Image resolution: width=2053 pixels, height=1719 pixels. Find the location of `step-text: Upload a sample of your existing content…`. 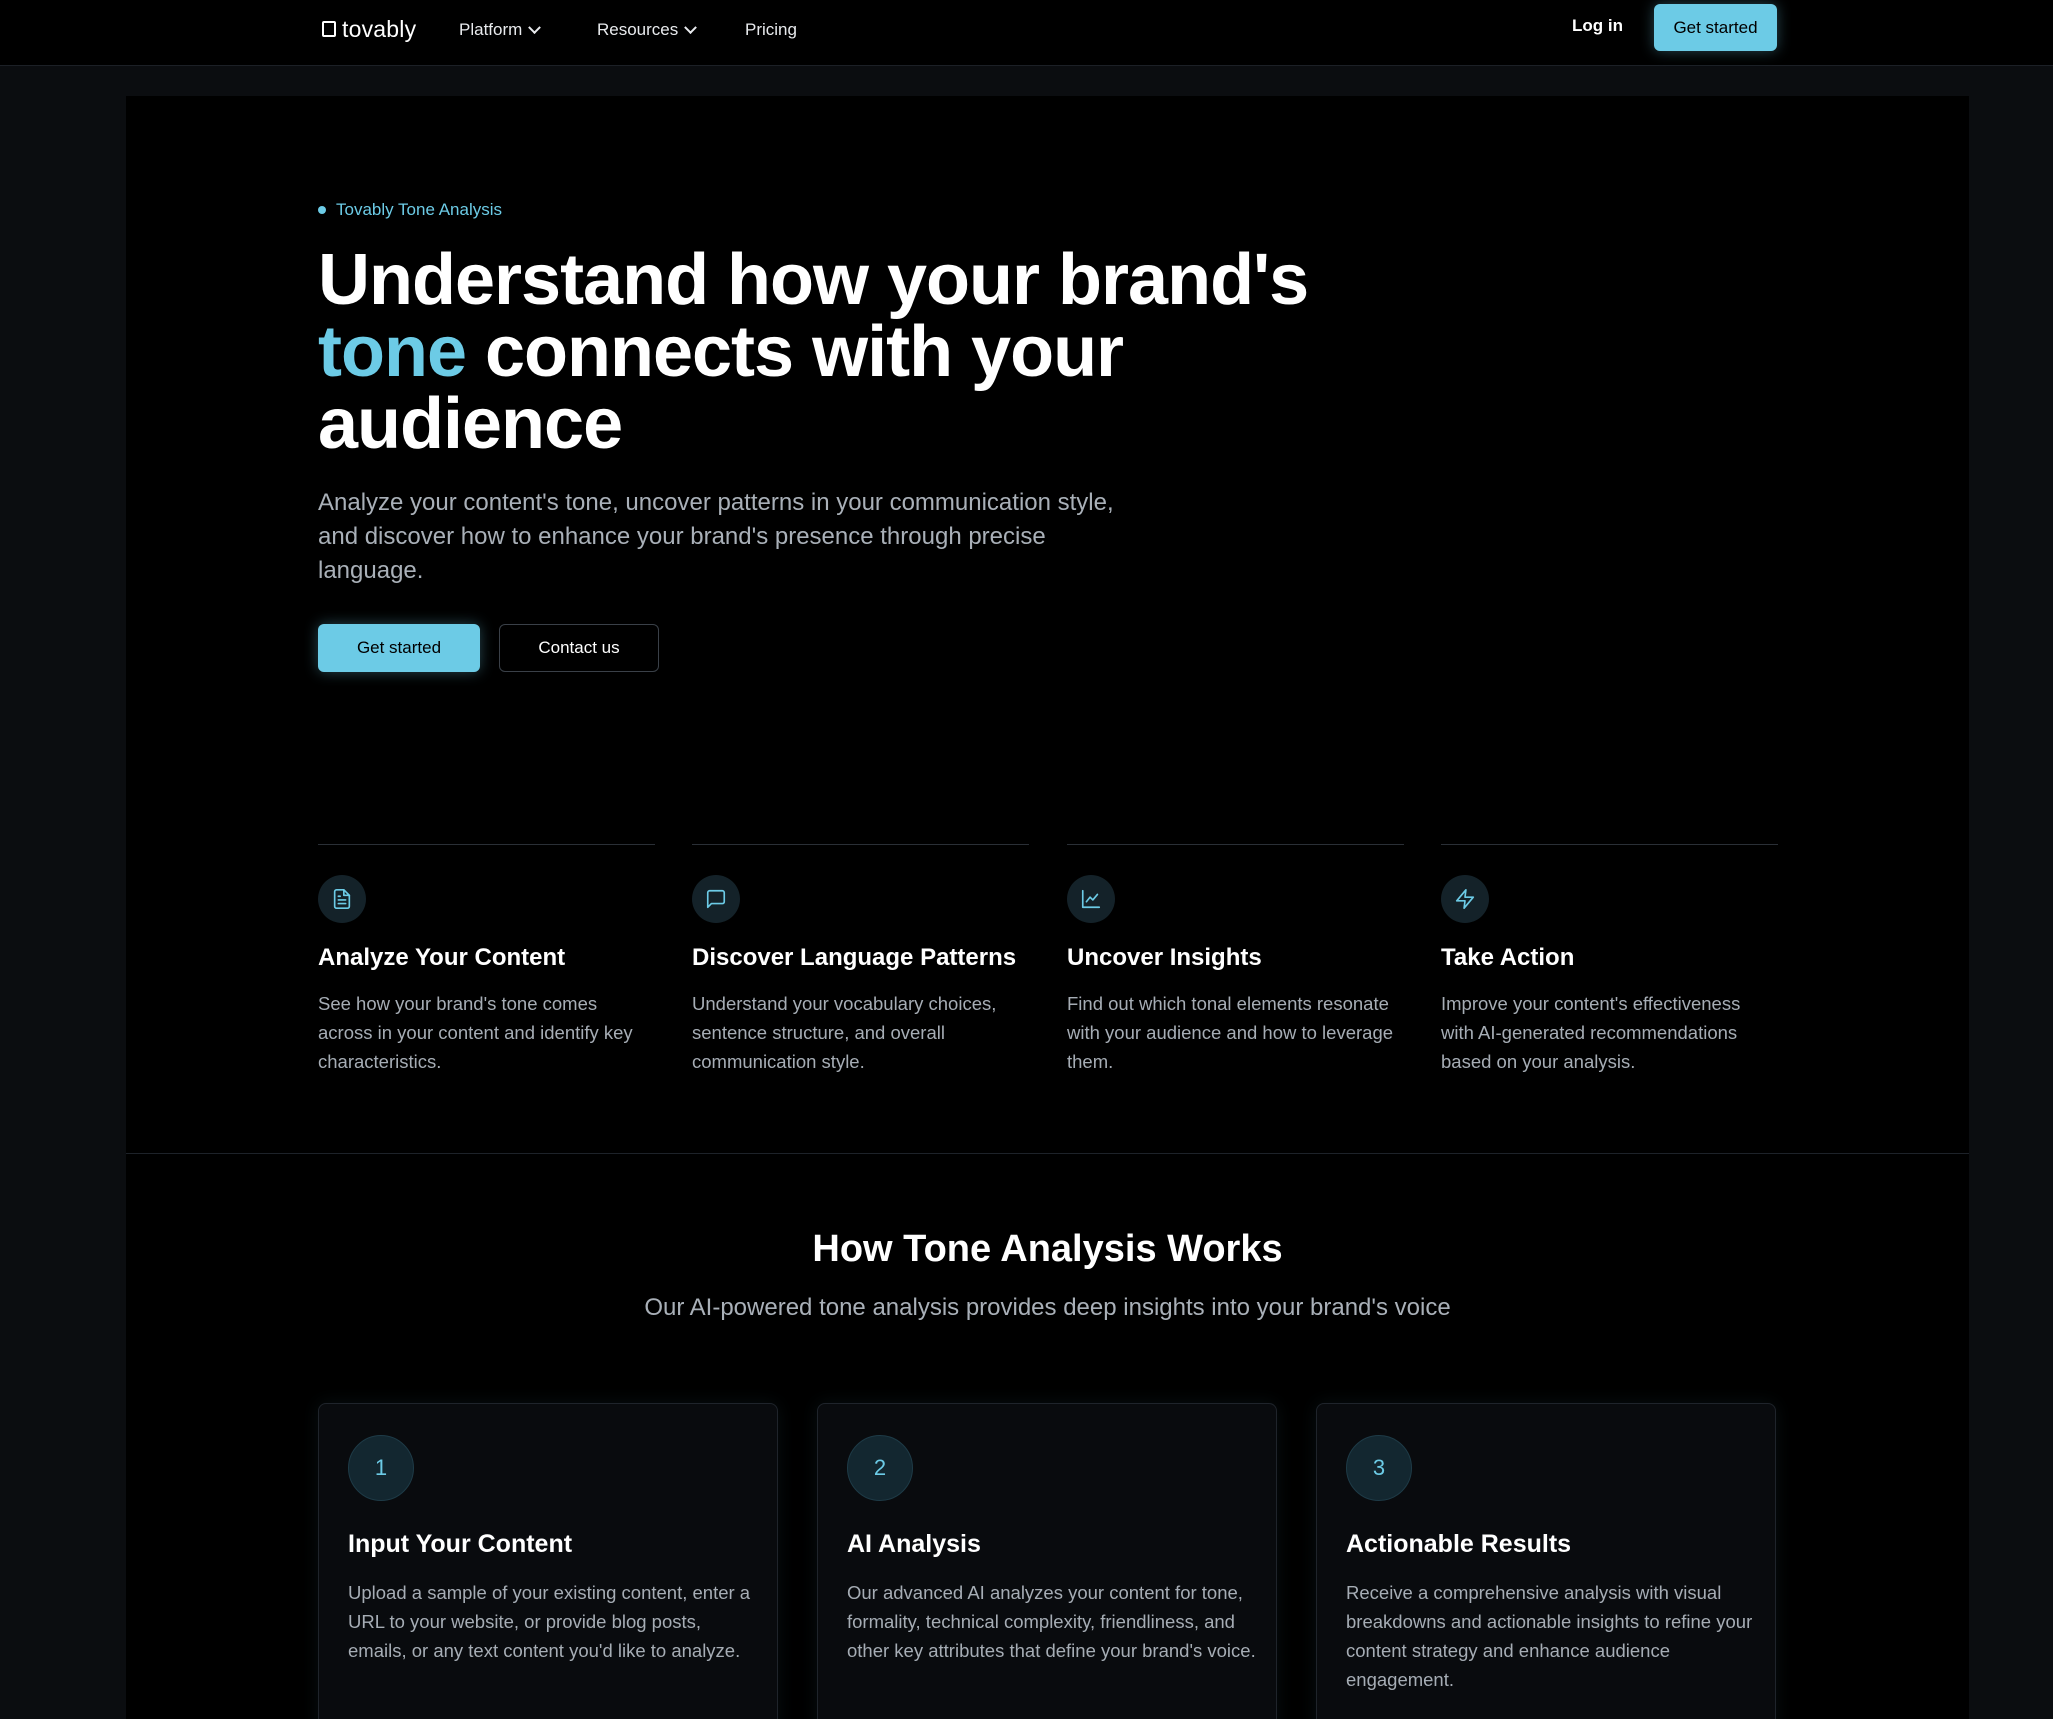

step-text: Upload a sample of your existing content… is located at coordinates (549, 1621).